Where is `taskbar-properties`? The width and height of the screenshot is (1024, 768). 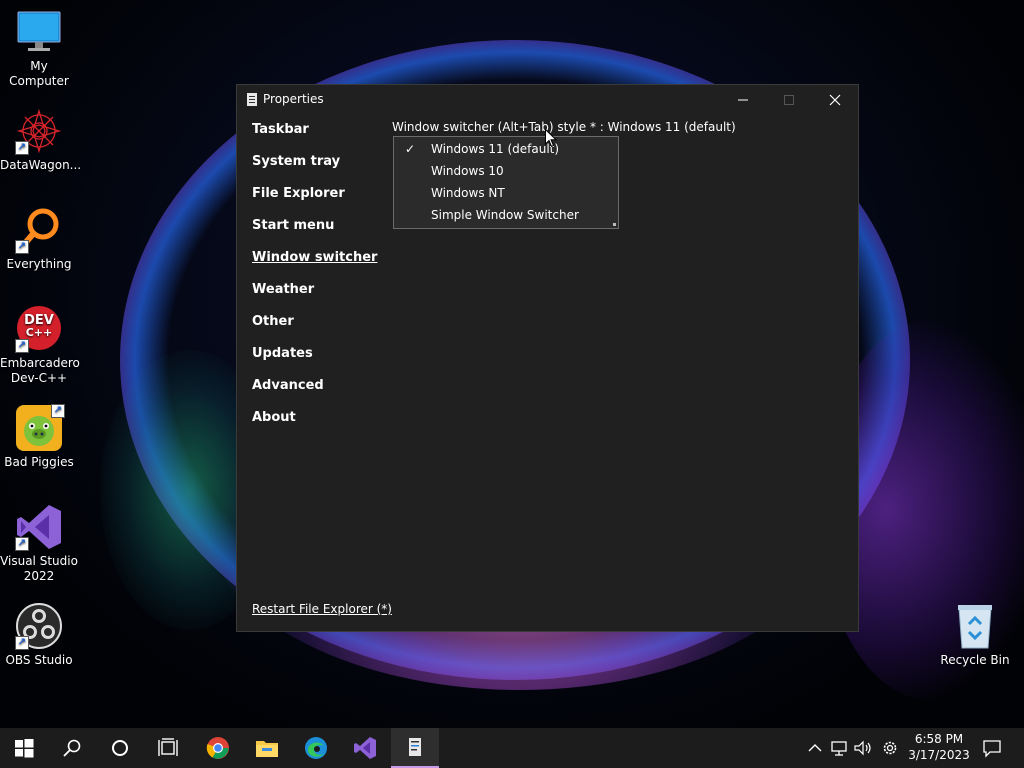
taskbar-properties is located at coordinates (415, 748).